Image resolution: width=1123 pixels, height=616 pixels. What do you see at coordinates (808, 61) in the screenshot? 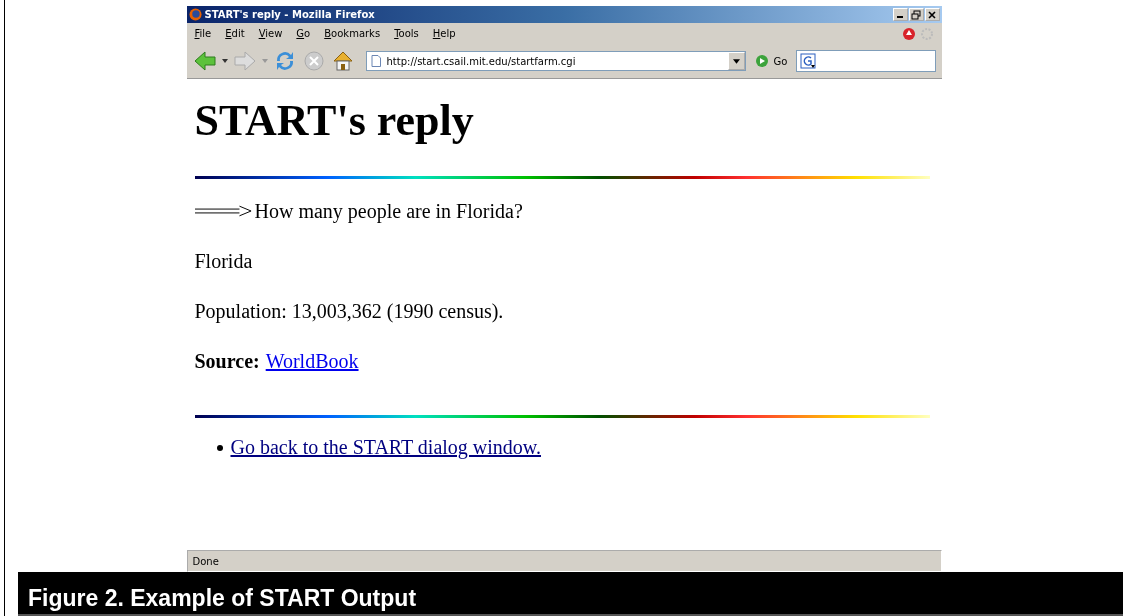
I see `search-engine-icon` at bounding box center [808, 61].